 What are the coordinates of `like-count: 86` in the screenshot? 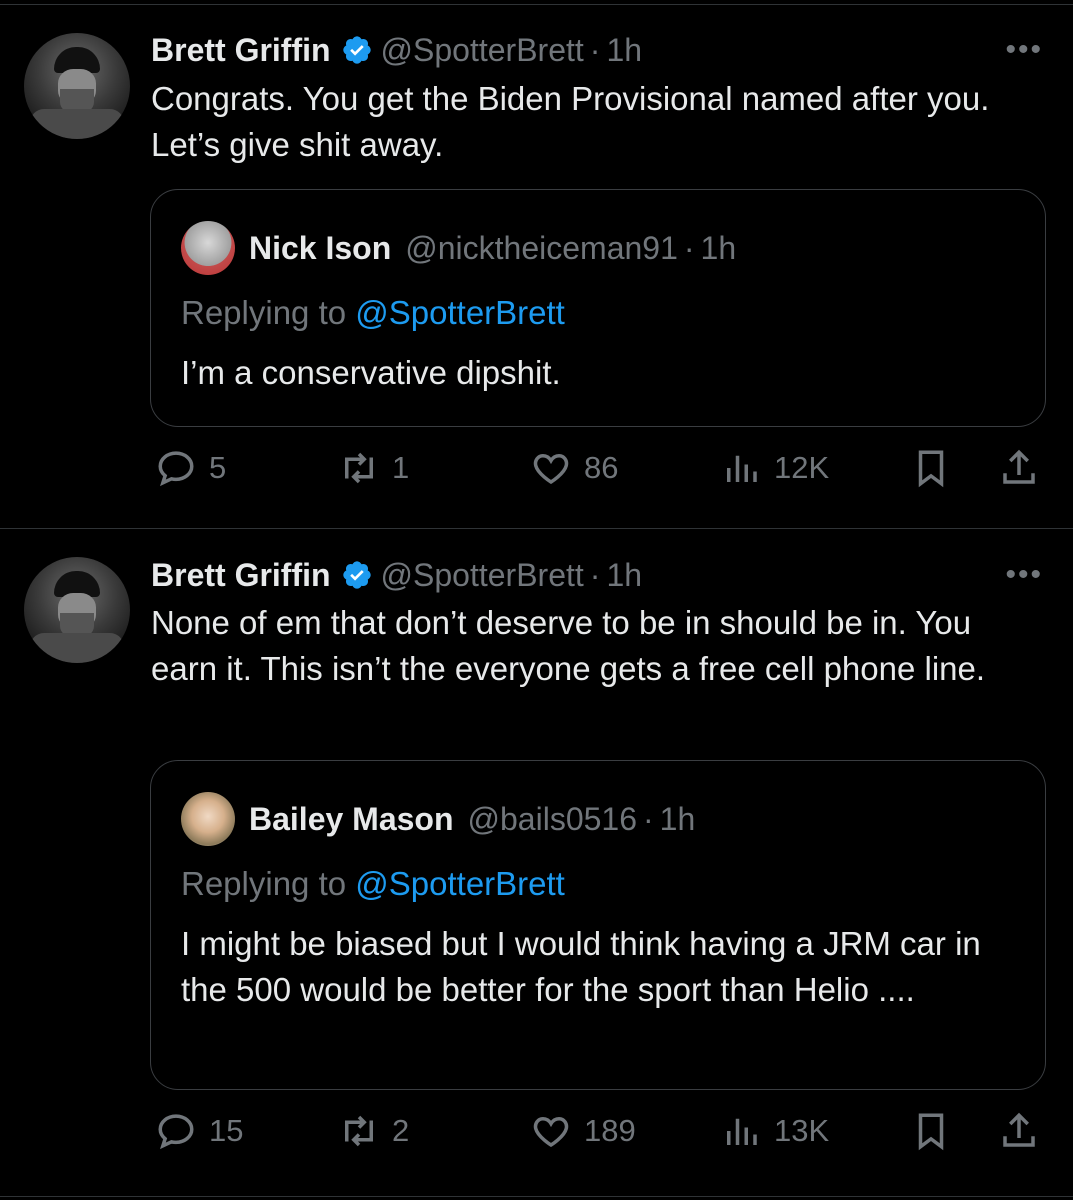 It's located at (601, 467).